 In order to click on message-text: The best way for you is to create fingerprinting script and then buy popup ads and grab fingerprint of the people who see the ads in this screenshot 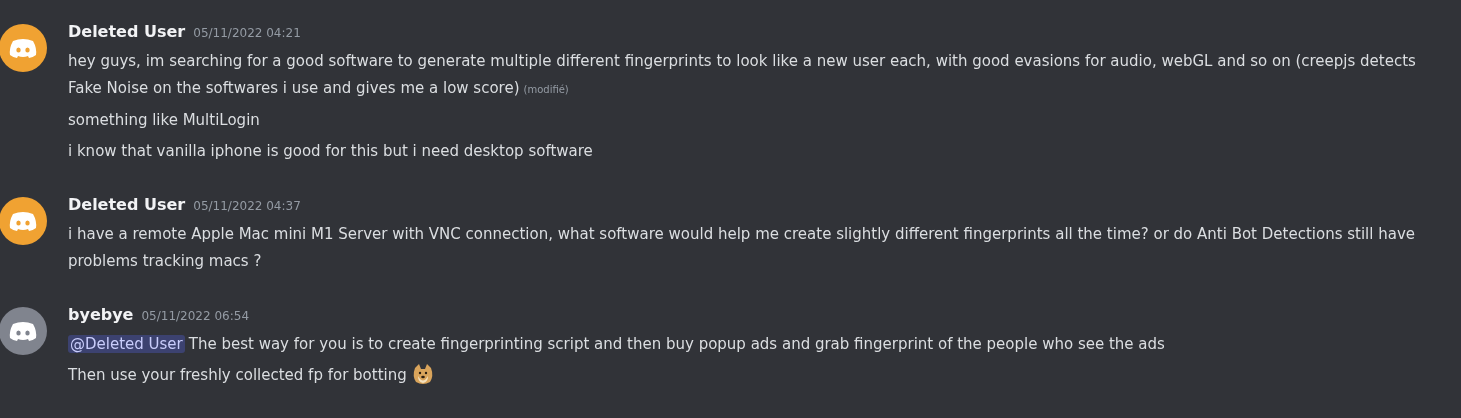, I will do `click(676, 344)`.